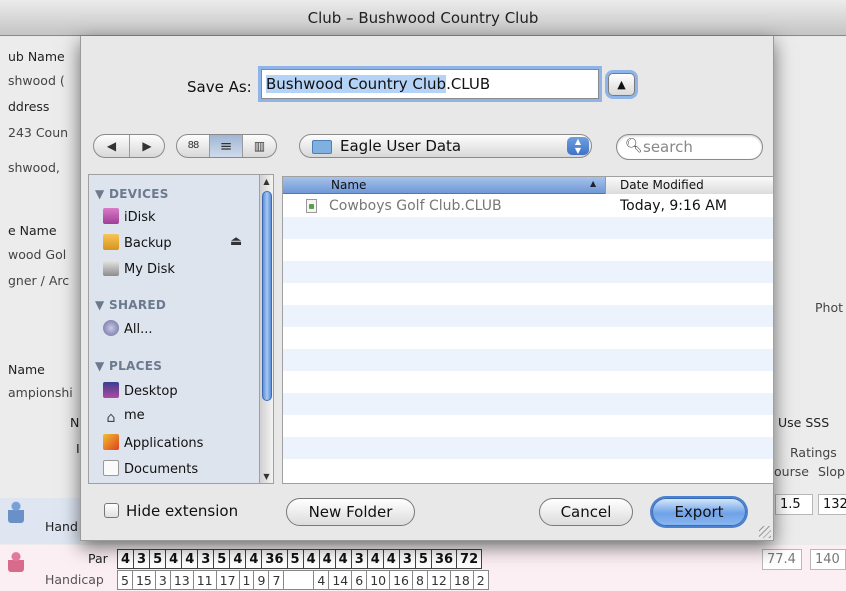 This screenshot has height=591, width=846. What do you see at coordinates (299, 580) in the screenshot?
I see `handicap-cell` at bounding box center [299, 580].